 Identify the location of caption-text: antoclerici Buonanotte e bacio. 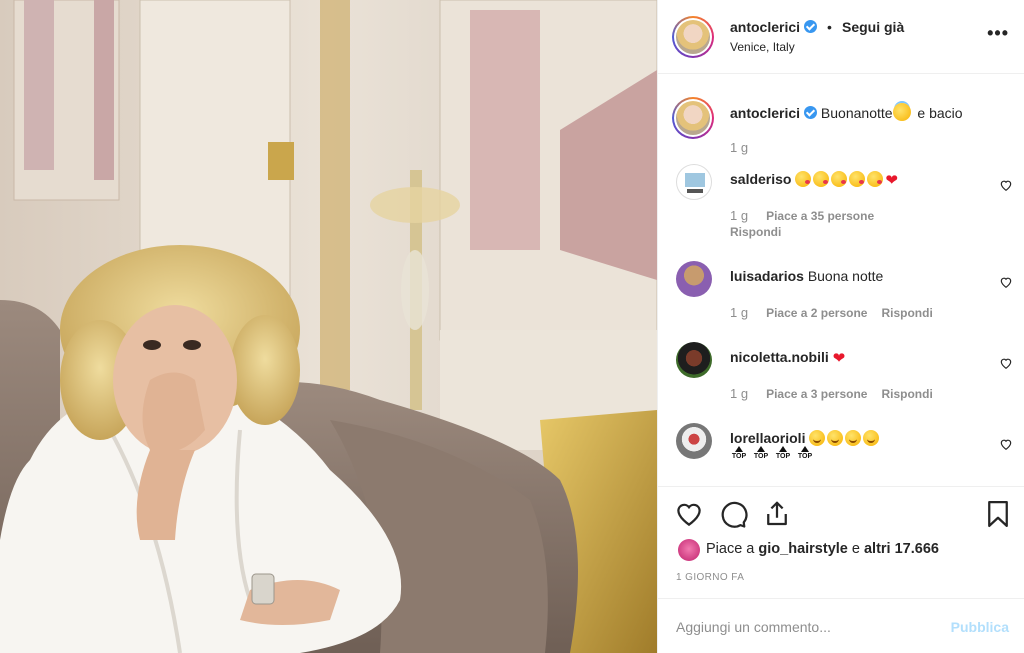
(846, 112).